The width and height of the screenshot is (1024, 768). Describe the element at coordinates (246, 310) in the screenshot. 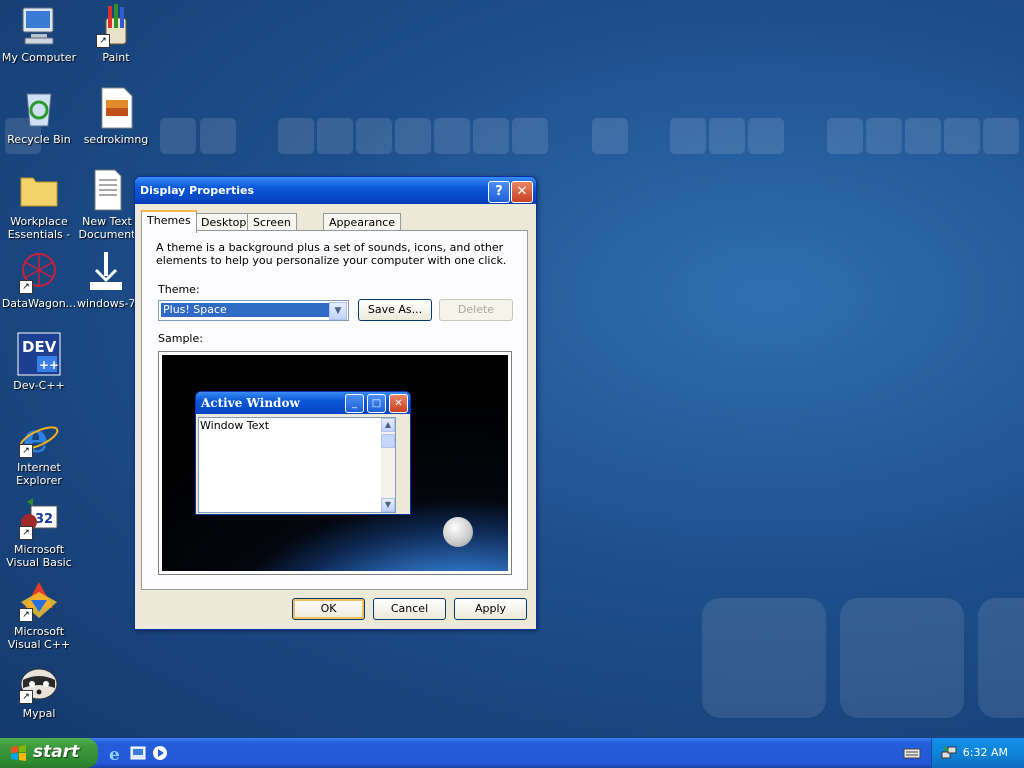

I see `theme-select-value: Plus! Space` at that location.